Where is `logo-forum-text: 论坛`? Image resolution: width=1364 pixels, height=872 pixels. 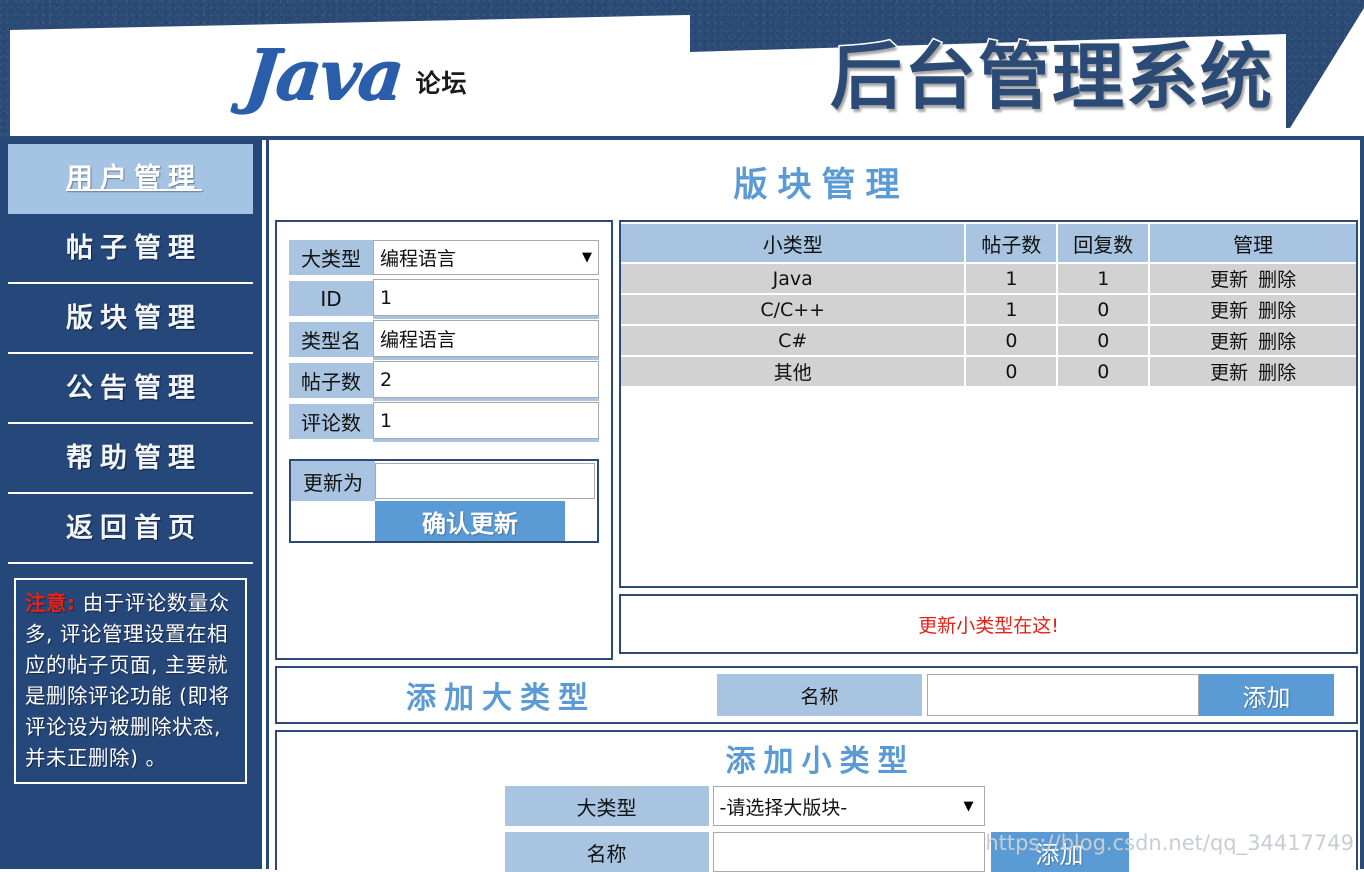
logo-forum-text: 论坛 is located at coordinates (441, 83).